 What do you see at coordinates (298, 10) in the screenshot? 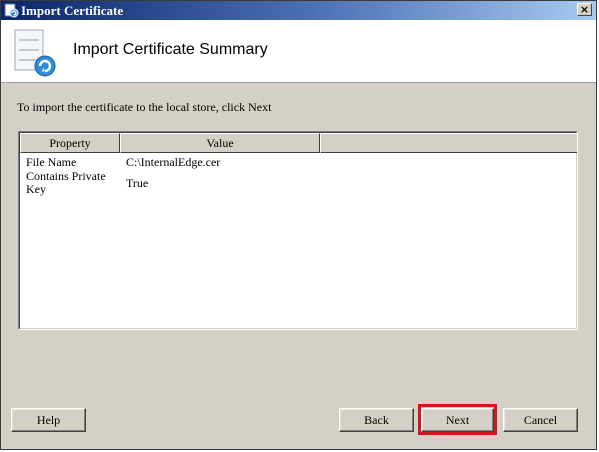
I see `title-bar: Import Certificate ×` at bounding box center [298, 10].